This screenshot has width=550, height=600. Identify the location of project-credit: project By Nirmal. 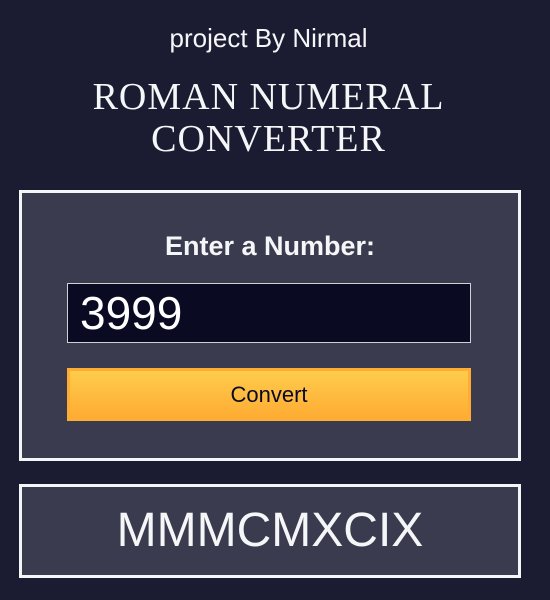
(268, 38).